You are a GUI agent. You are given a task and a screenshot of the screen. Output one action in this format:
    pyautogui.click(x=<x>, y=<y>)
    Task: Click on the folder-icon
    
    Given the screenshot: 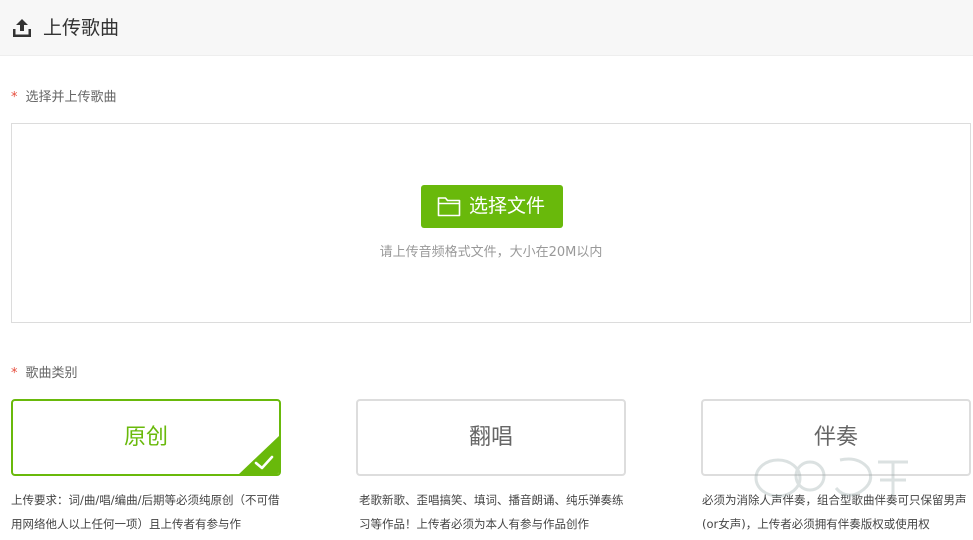 What is the action you would take?
    pyautogui.click(x=449, y=207)
    